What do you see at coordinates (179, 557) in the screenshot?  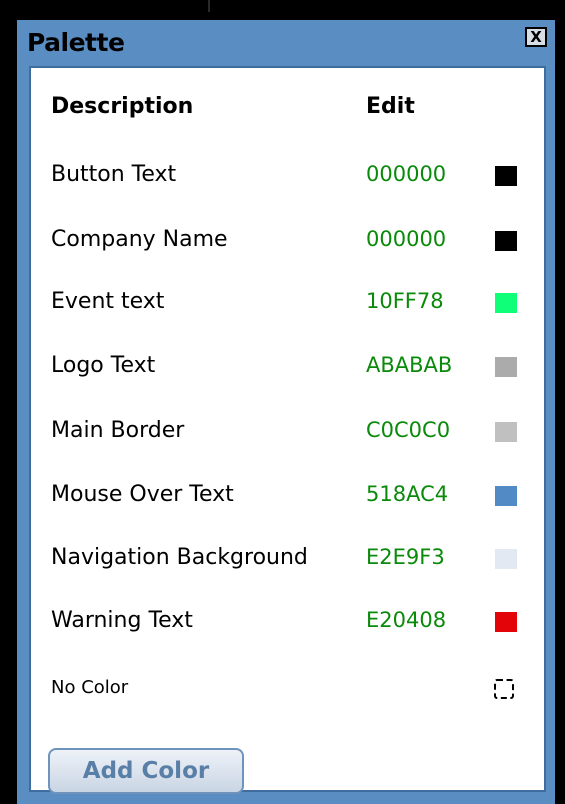 I see `color-label: Navigation Background` at bounding box center [179, 557].